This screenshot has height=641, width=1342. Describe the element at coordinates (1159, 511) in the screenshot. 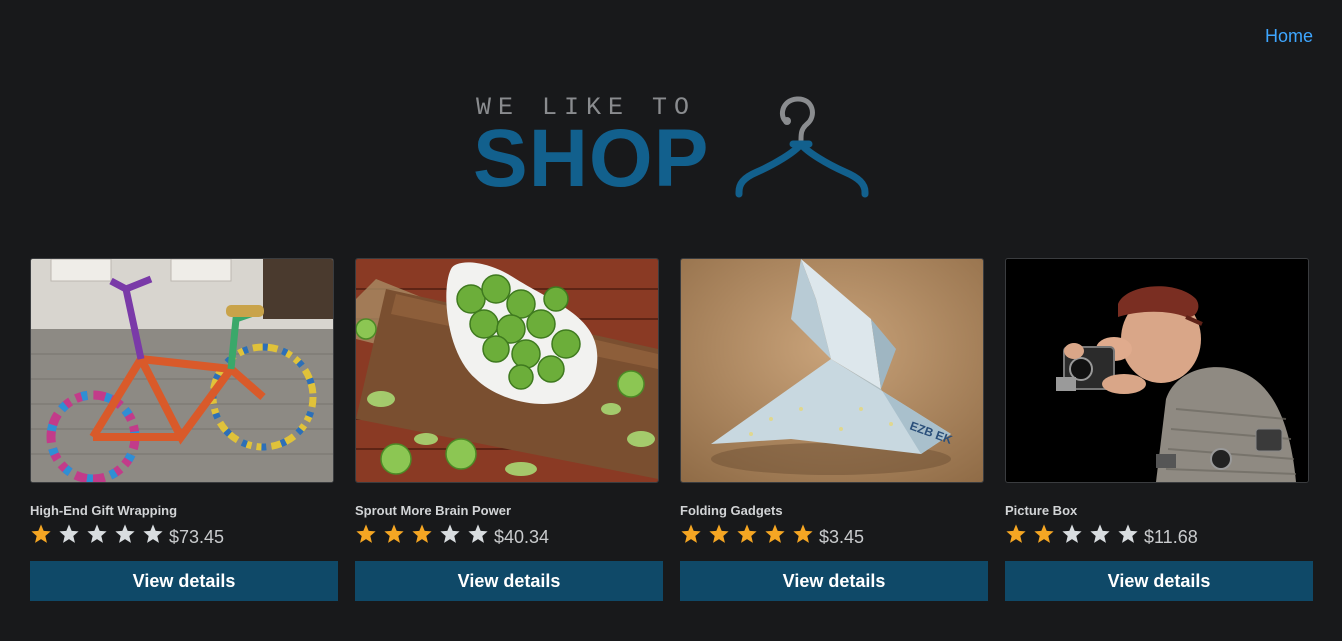

I see `product-title: Picture Box` at that location.